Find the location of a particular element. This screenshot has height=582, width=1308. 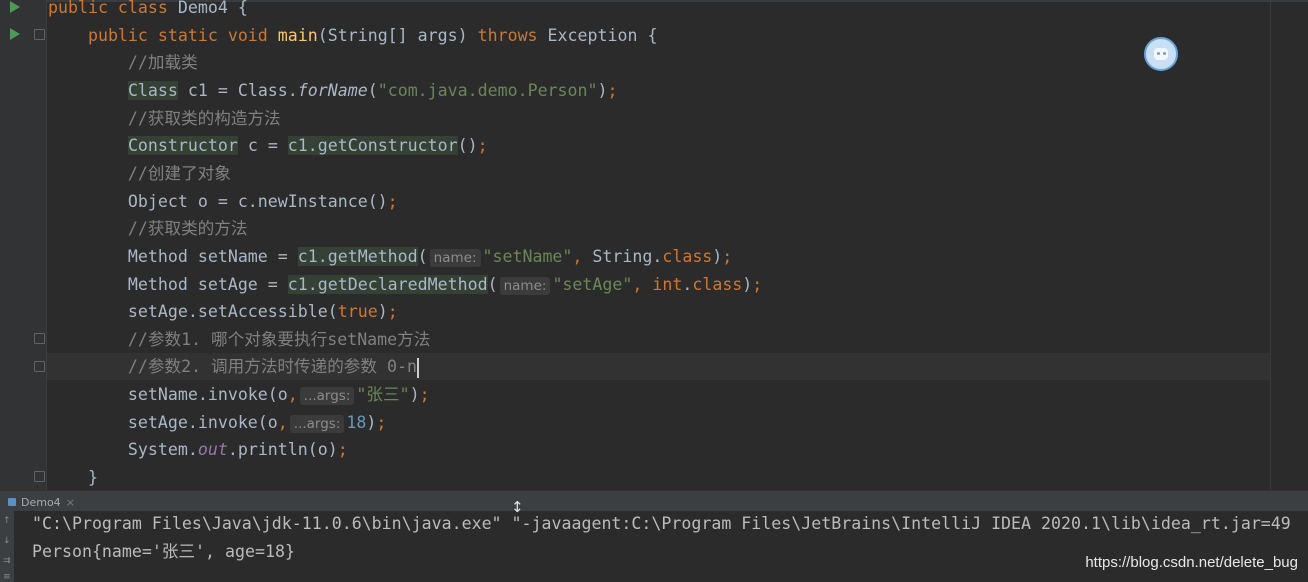

code-line: System.out.println(o); is located at coordinates (198, 449).